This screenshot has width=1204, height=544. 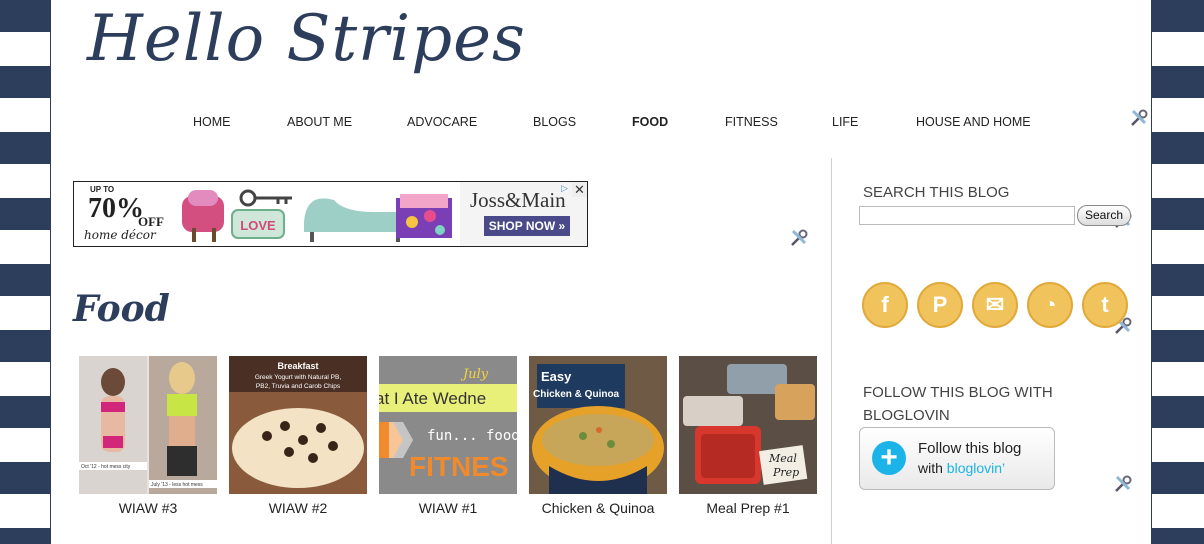 I want to click on follow-heading: FOLLOW THIS BLOG WITH, so click(x=958, y=392).